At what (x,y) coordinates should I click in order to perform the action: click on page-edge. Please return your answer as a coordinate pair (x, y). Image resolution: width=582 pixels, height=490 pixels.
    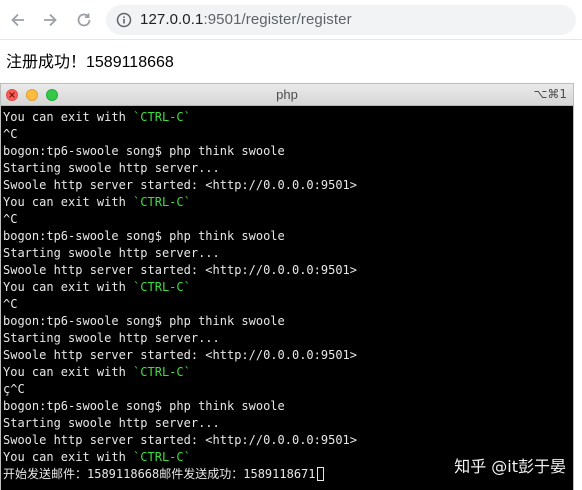
    Looking at the image, I should click on (578, 286).